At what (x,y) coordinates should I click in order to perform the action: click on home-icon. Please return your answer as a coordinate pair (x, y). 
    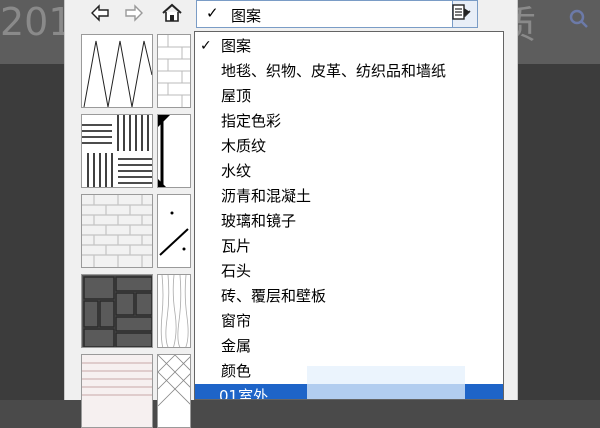
    Looking at the image, I should click on (172, 13).